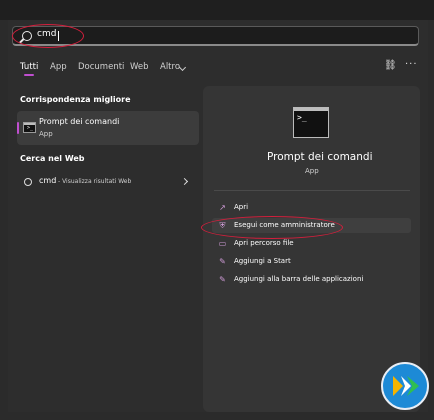 This screenshot has width=434, height=420. I want to click on search-icon, so click(28, 182).